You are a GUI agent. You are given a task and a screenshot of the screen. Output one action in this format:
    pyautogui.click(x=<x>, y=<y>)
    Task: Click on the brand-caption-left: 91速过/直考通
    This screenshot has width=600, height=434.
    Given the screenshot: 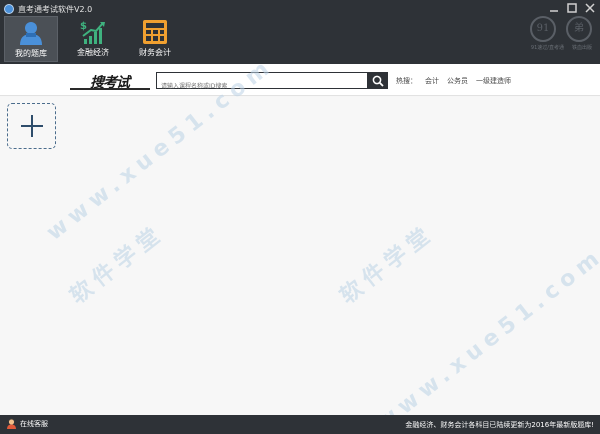 What is the action you would take?
    pyautogui.click(x=547, y=48)
    